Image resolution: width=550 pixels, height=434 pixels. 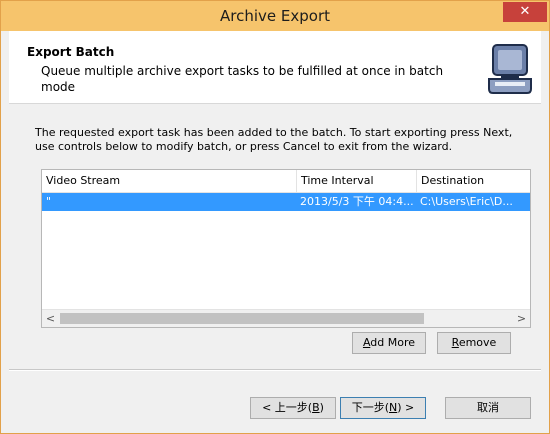 What do you see at coordinates (370, 407) in the screenshot?
I see `next-label-pre: 下一步(` at bounding box center [370, 407].